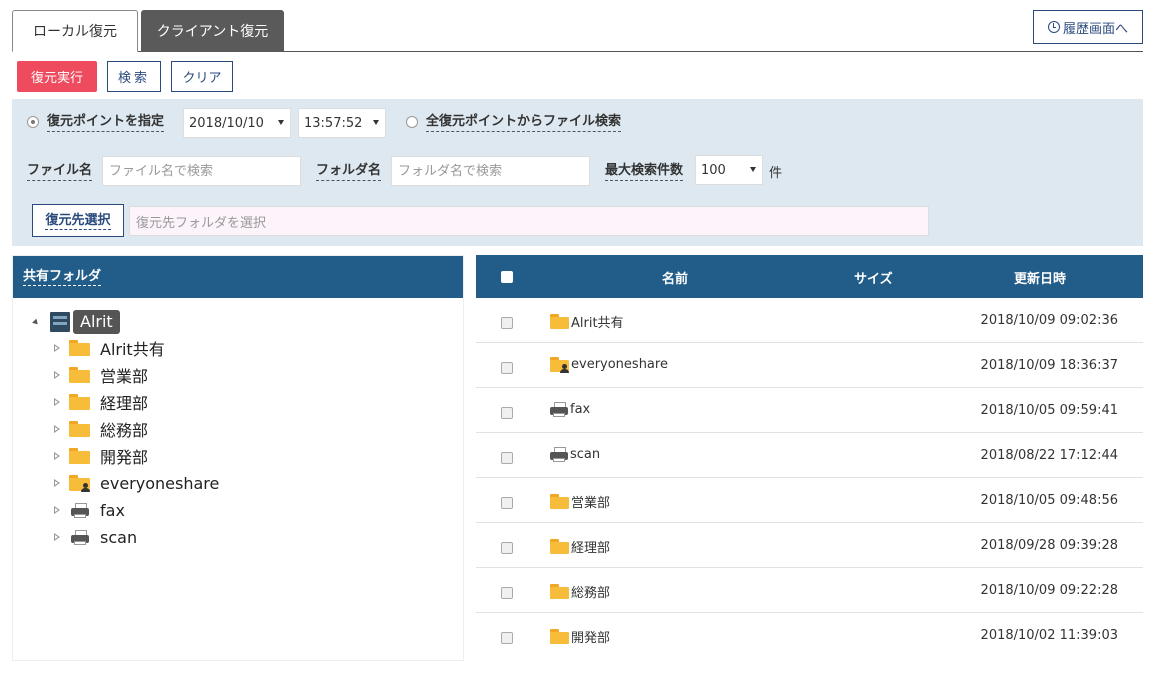 The width and height of the screenshot is (1154, 676). I want to click on tree-item-label: everyoneshare, so click(160, 483).